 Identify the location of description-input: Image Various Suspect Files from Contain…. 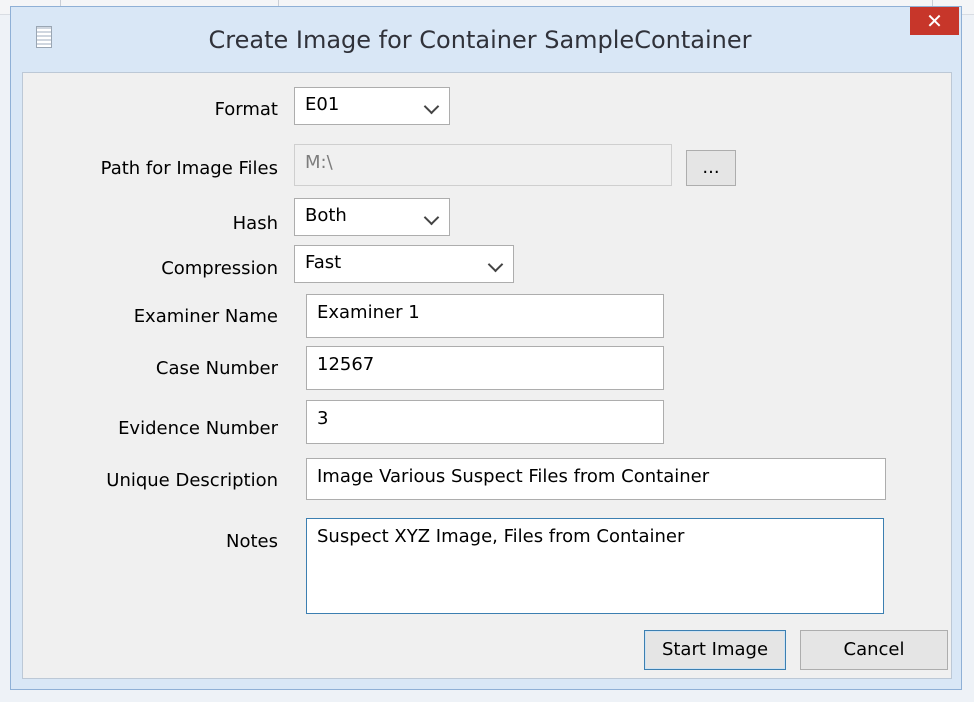
(596, 479).